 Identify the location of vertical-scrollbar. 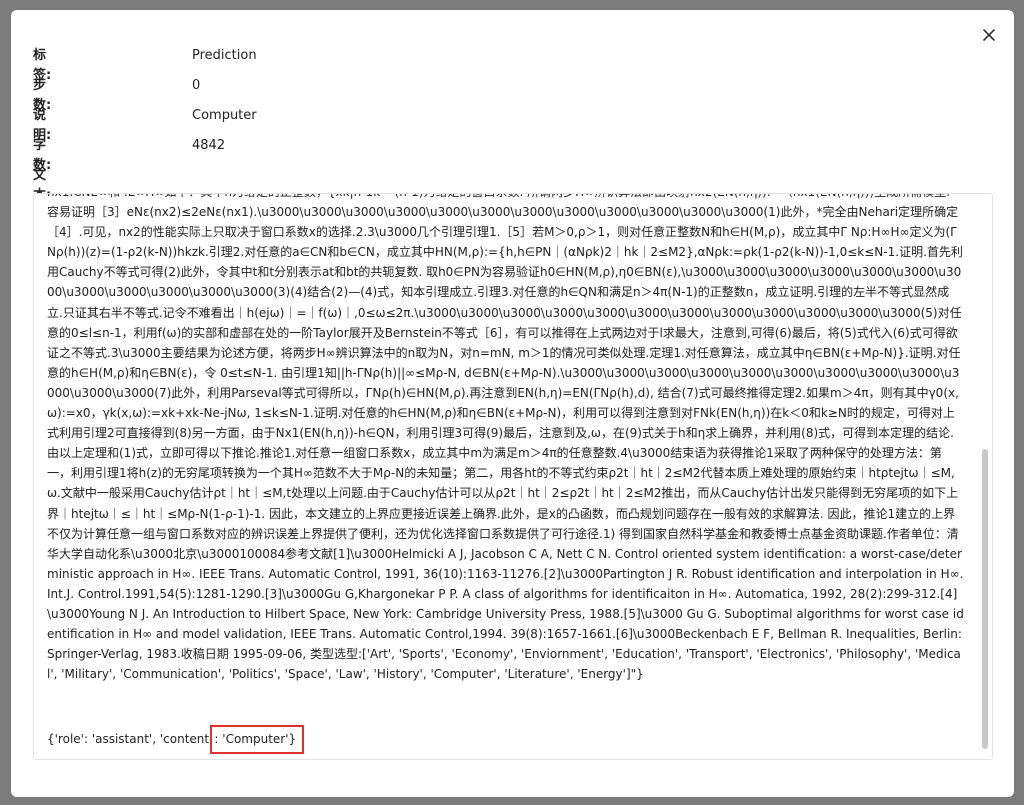
(985, 599).